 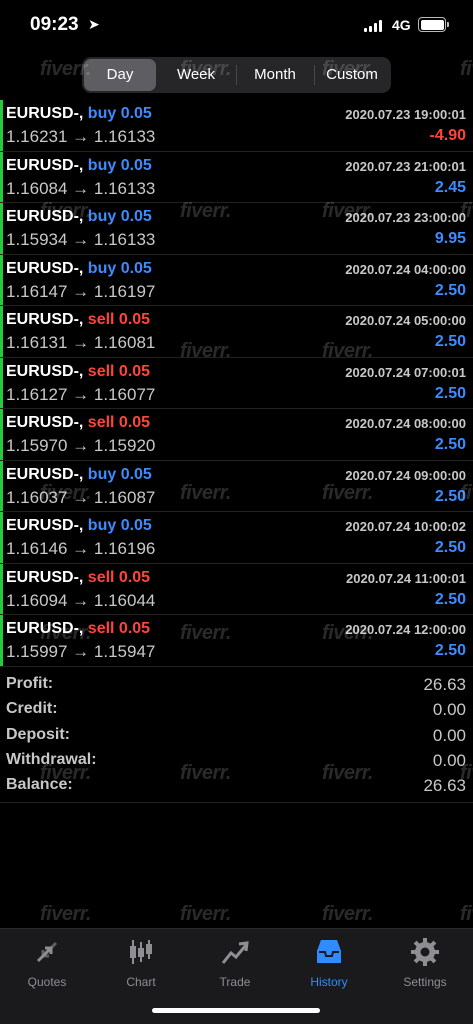 What do you see at coordinates (405, 372) in the screenshot?
I see `deal-date: 2020.07.24 07:00:01` at bounding box center [405, 372].